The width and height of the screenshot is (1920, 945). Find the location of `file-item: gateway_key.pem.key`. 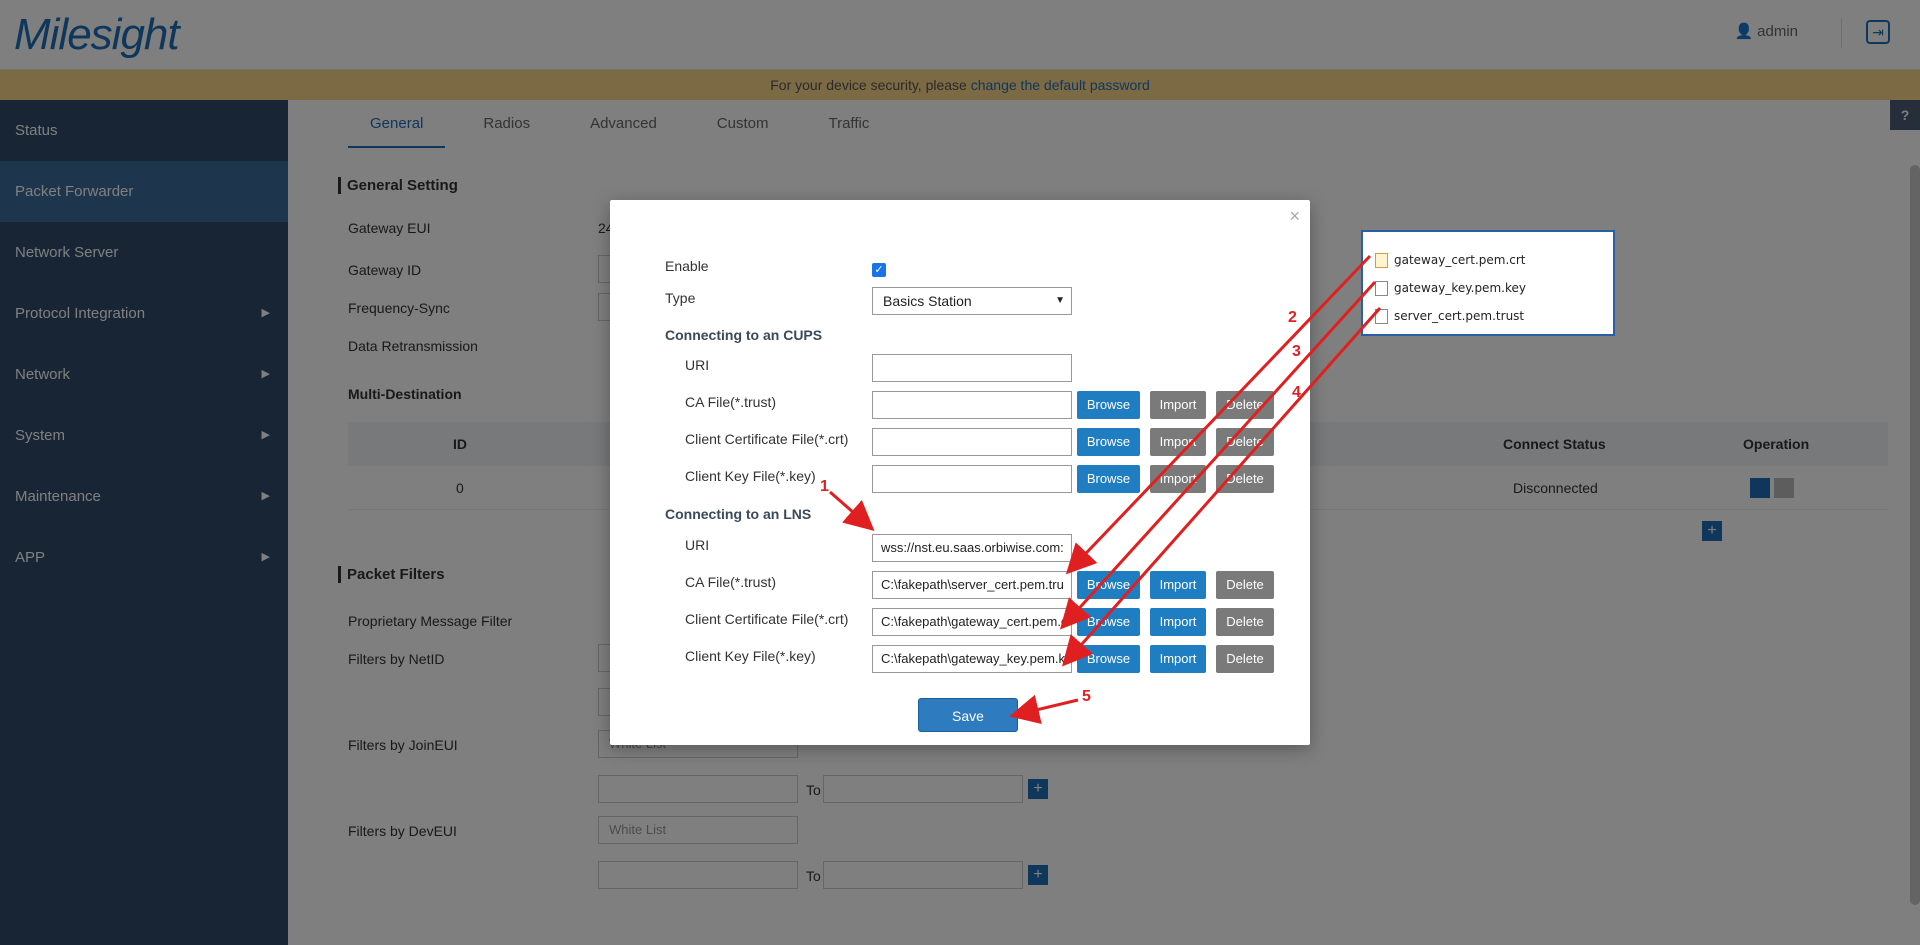

file-item: gateway_key.pem.key is located at coordinates (1450, 288).